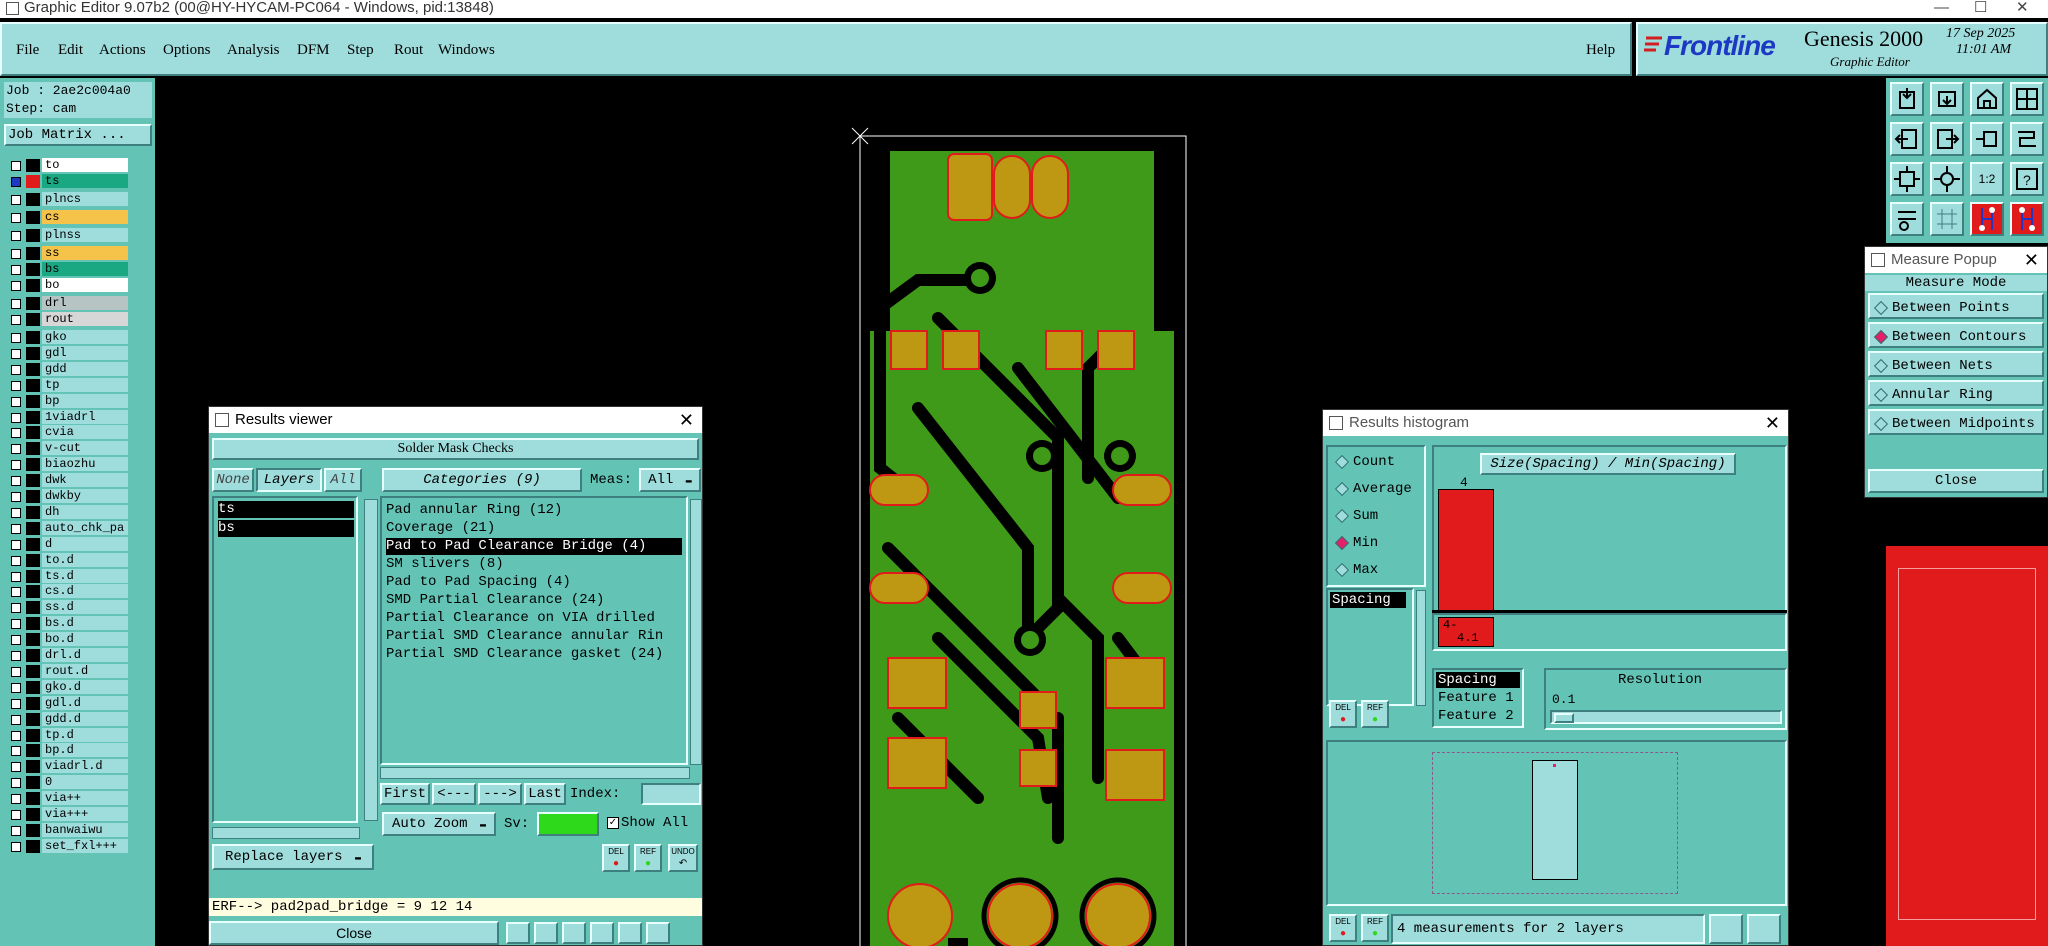 This screenshot has height=946, width=2048. I want to click on measure-net-icon, so click(2027, 219).